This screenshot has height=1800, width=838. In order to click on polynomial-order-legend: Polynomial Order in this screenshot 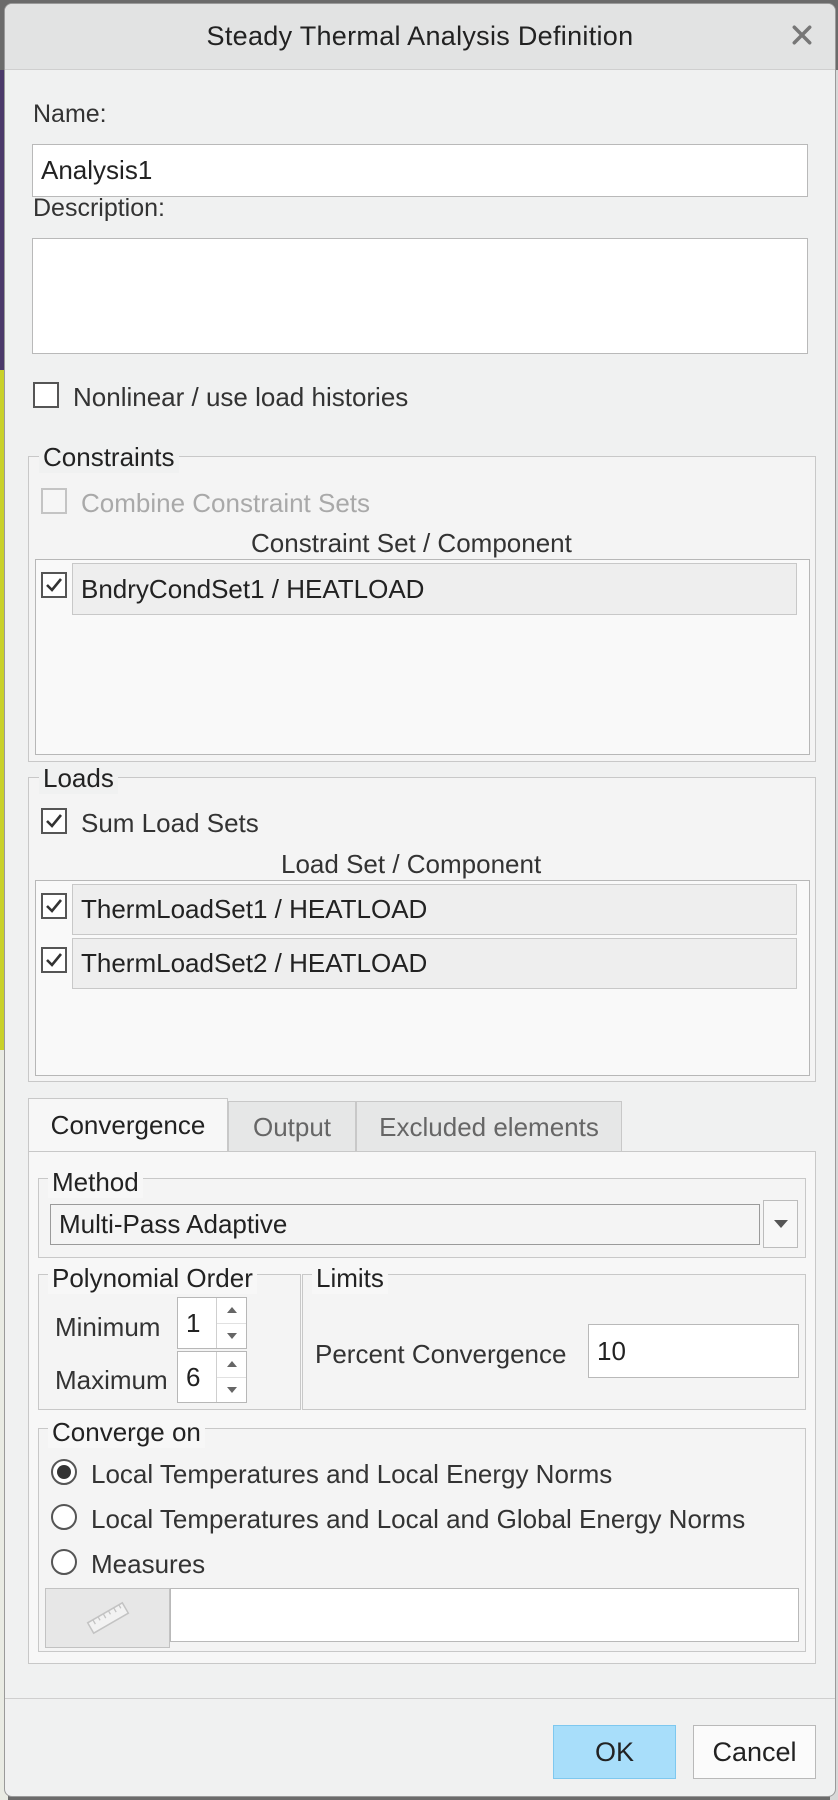, I will do `click(152, 1278)`.